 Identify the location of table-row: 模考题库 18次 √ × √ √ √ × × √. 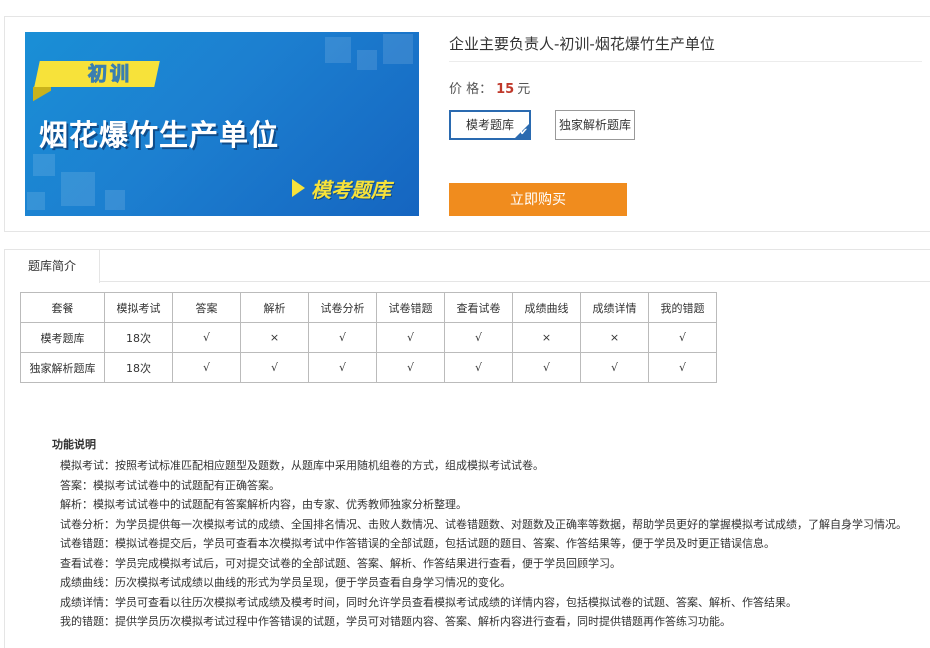
(368, 337).